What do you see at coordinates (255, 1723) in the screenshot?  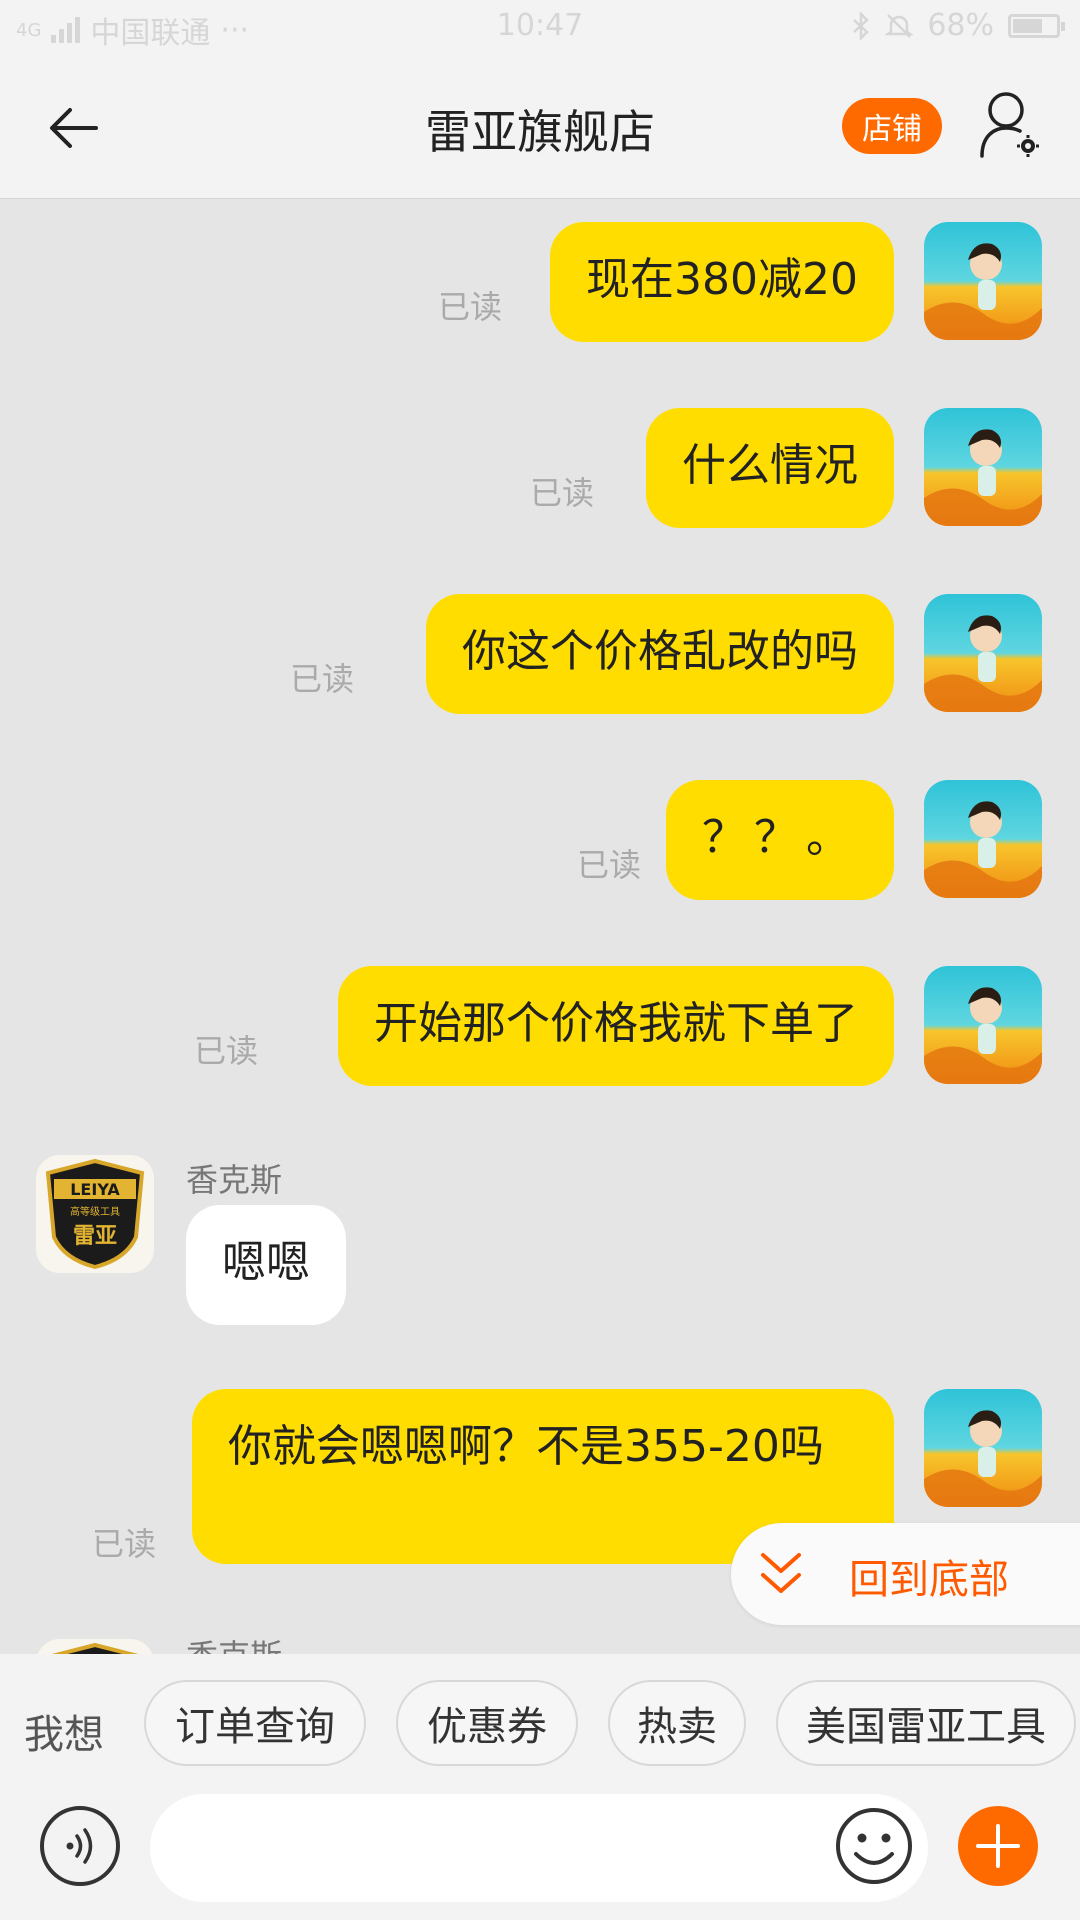 I see `chip-order-query: 订单查询` at bounding box center [255, 1723].